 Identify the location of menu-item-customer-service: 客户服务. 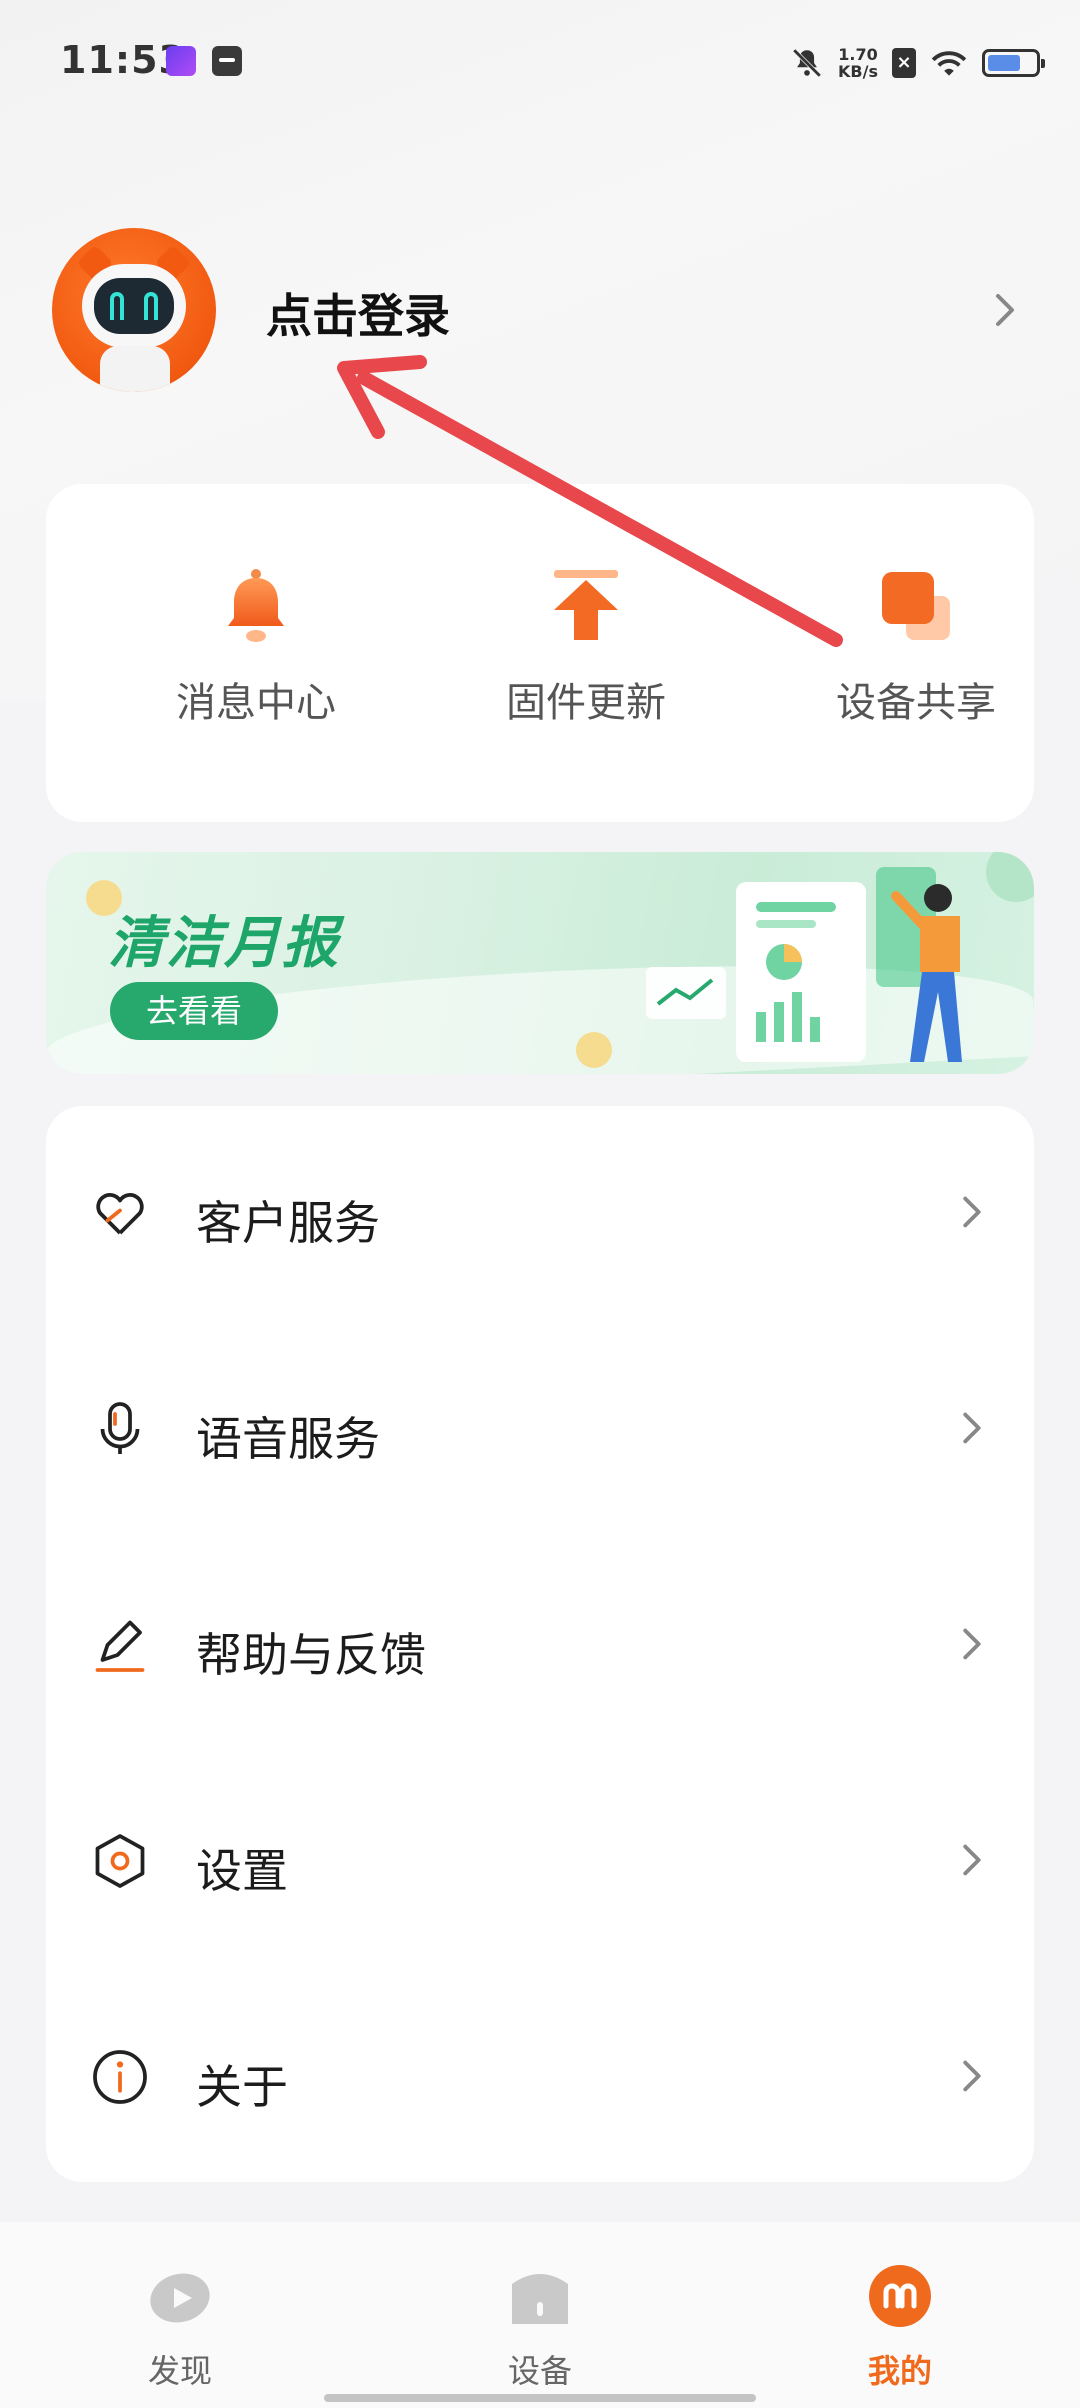
(540, 1213).